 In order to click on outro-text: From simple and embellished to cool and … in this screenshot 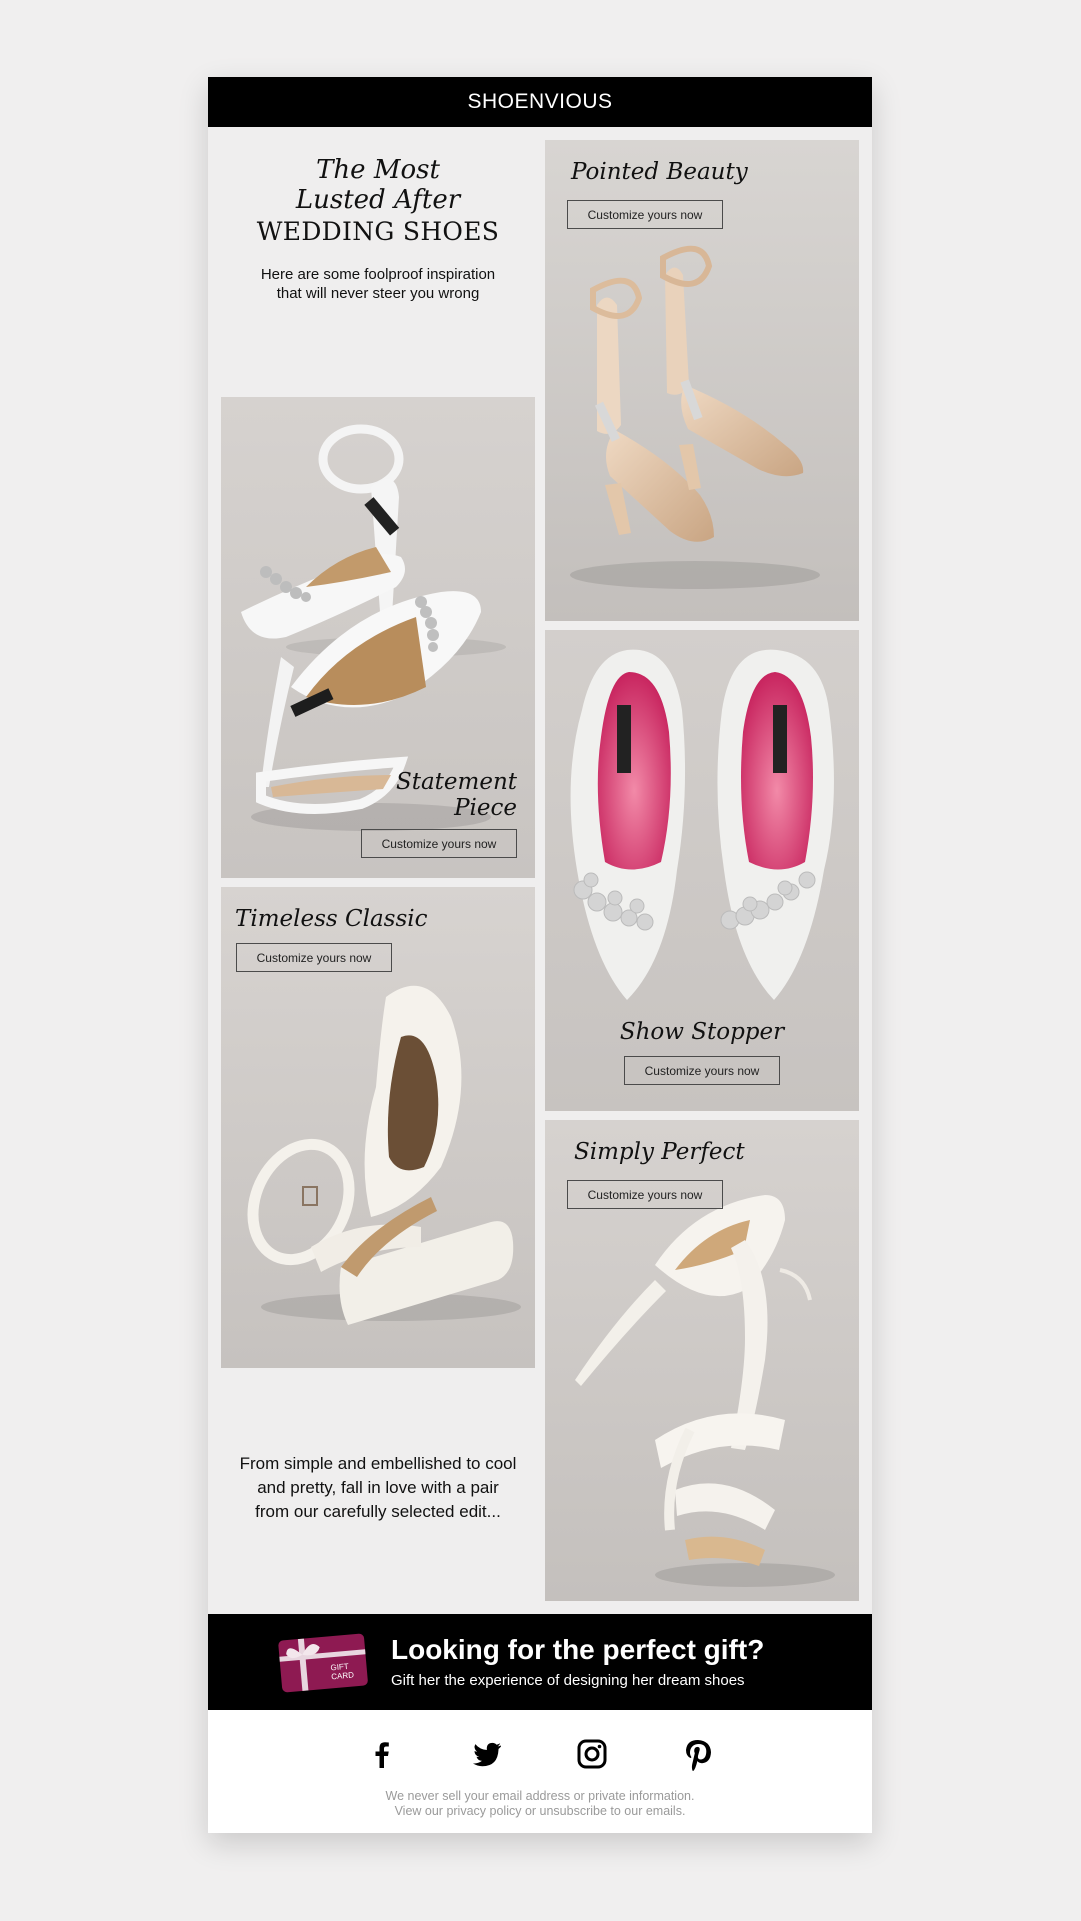, I will do `click(378, 1488)`.